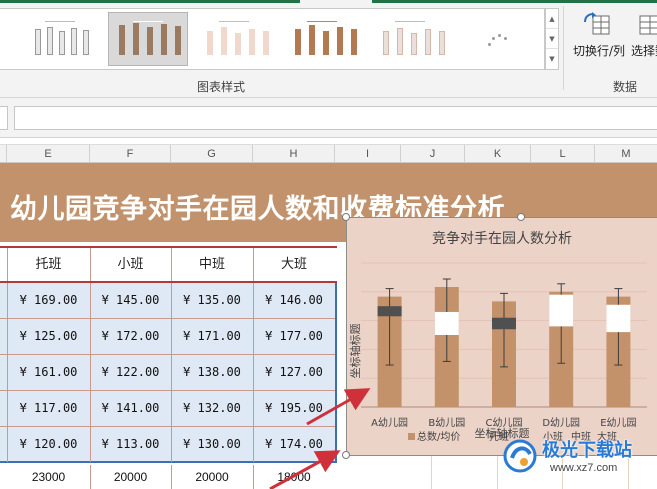 This screenshot has height=489, width=657. I want to click on total-cell: 18000, so click(294, 477).